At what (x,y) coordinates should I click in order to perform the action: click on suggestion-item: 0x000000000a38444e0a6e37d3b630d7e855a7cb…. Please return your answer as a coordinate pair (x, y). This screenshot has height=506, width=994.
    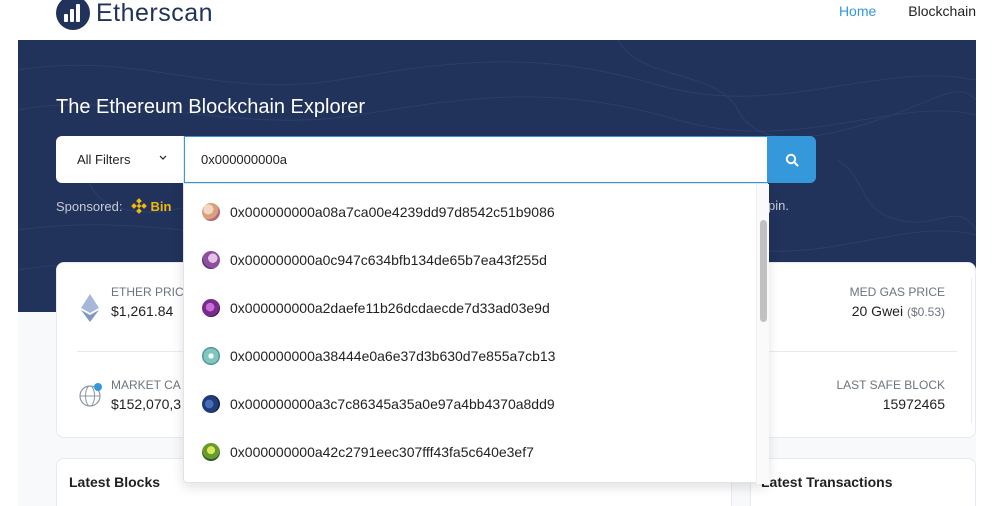
    Looking at the image, I should click on (469, 356).